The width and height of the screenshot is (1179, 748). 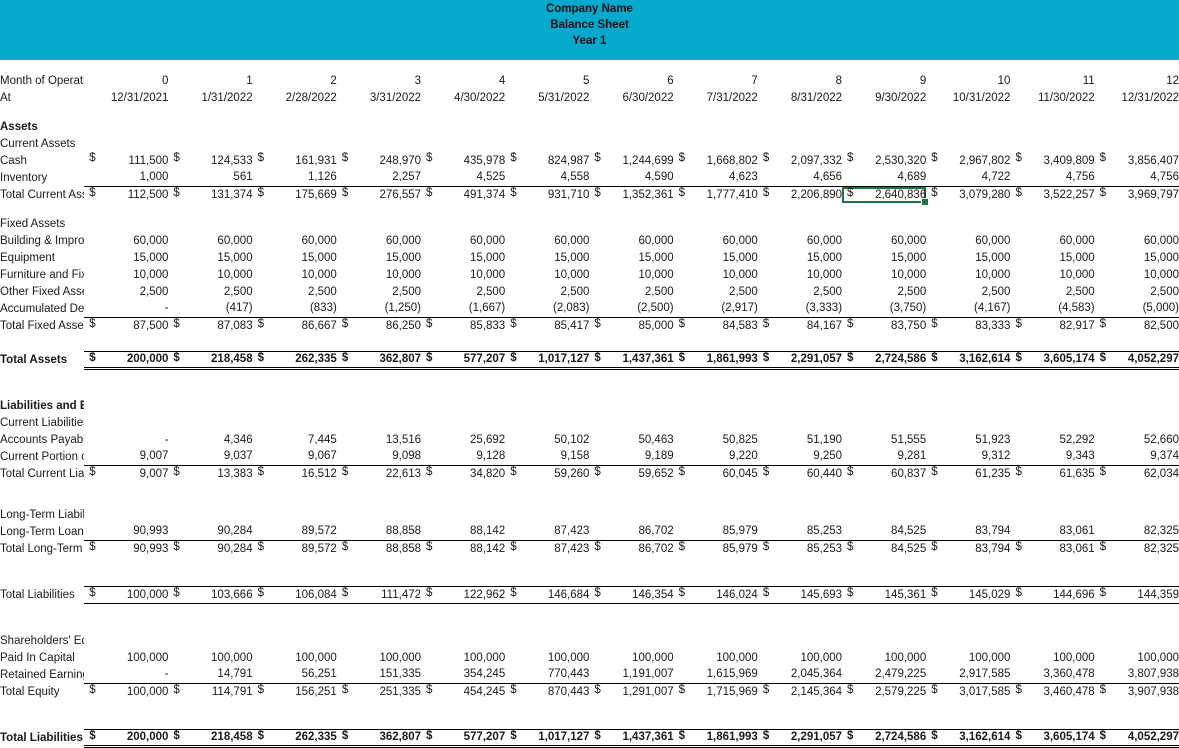 What do you see at coordinates (1052, 360) in the screenshot?
I see `cell: 3,605,174` at bounding box center [1052, 360].